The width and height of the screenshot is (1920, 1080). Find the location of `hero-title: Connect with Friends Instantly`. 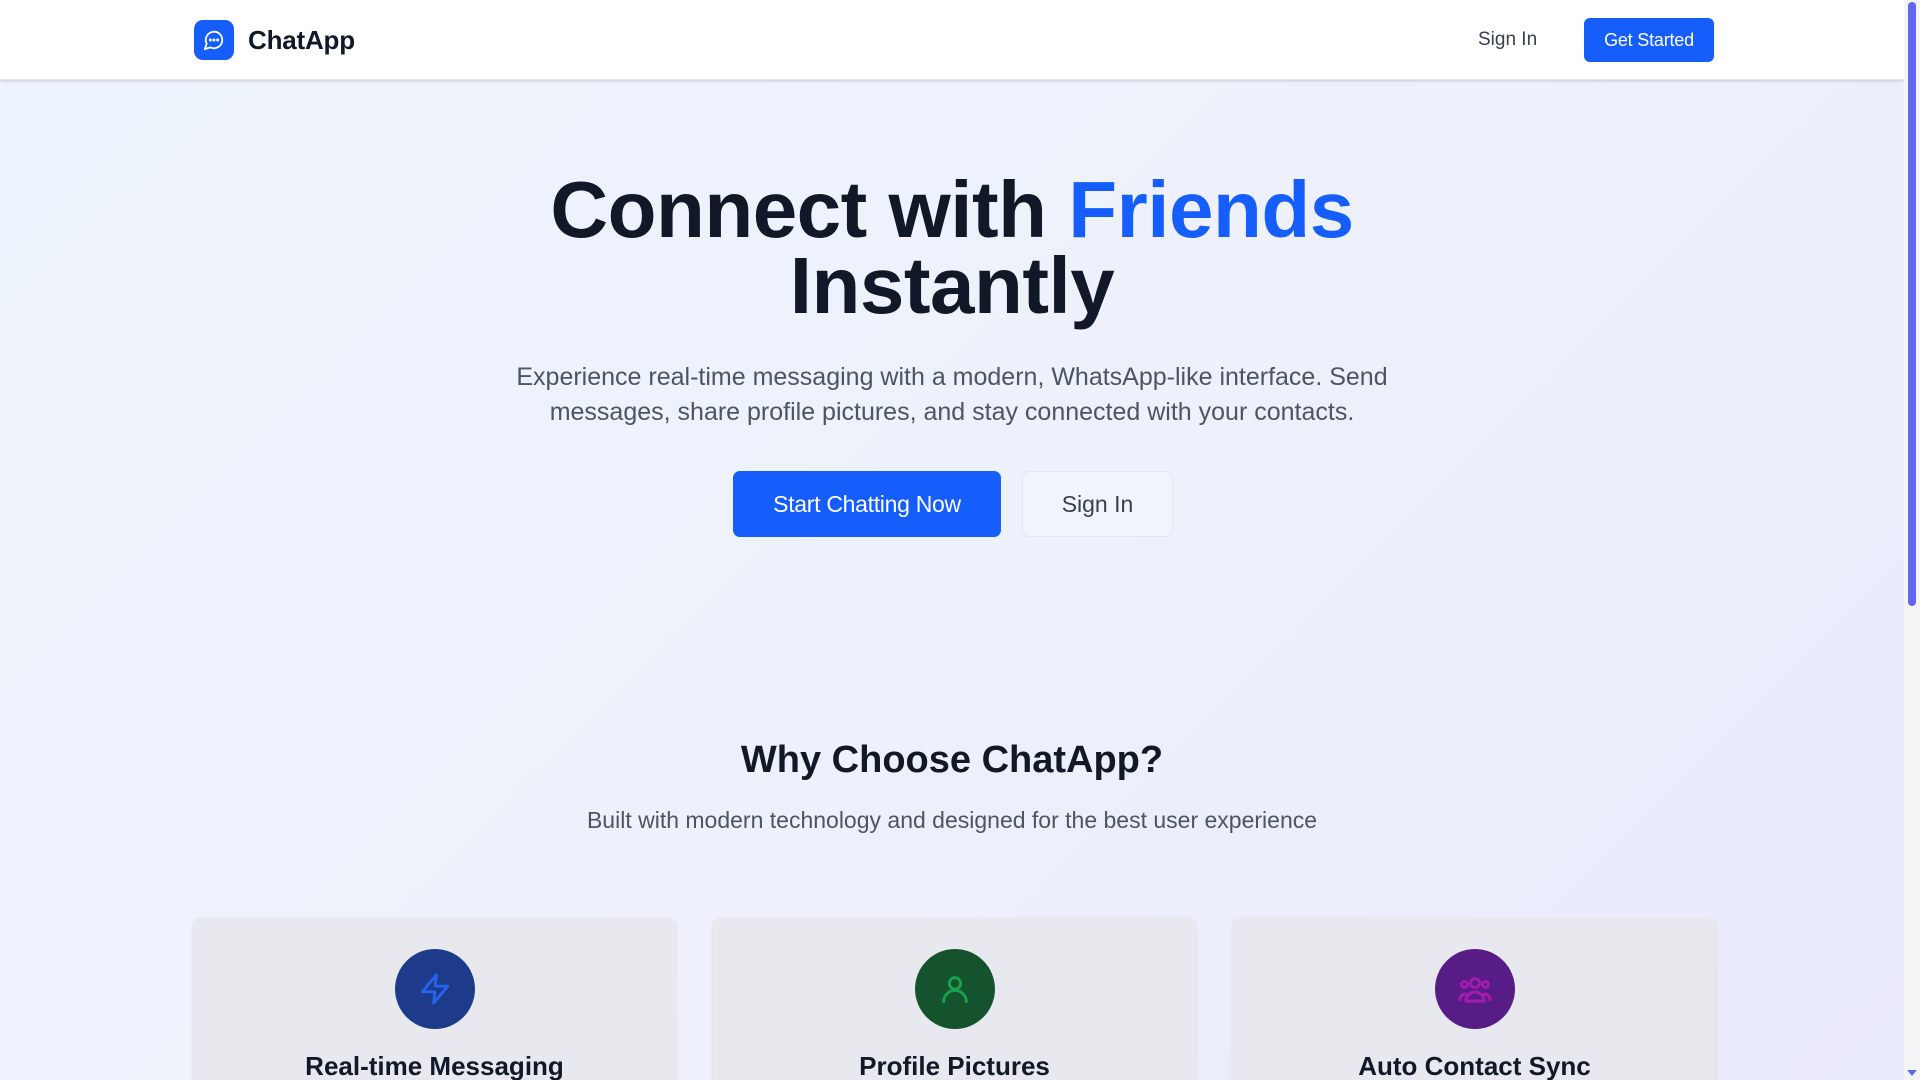

hero-title: Connect with Friends Instantly is located at coordinates (952, 248).